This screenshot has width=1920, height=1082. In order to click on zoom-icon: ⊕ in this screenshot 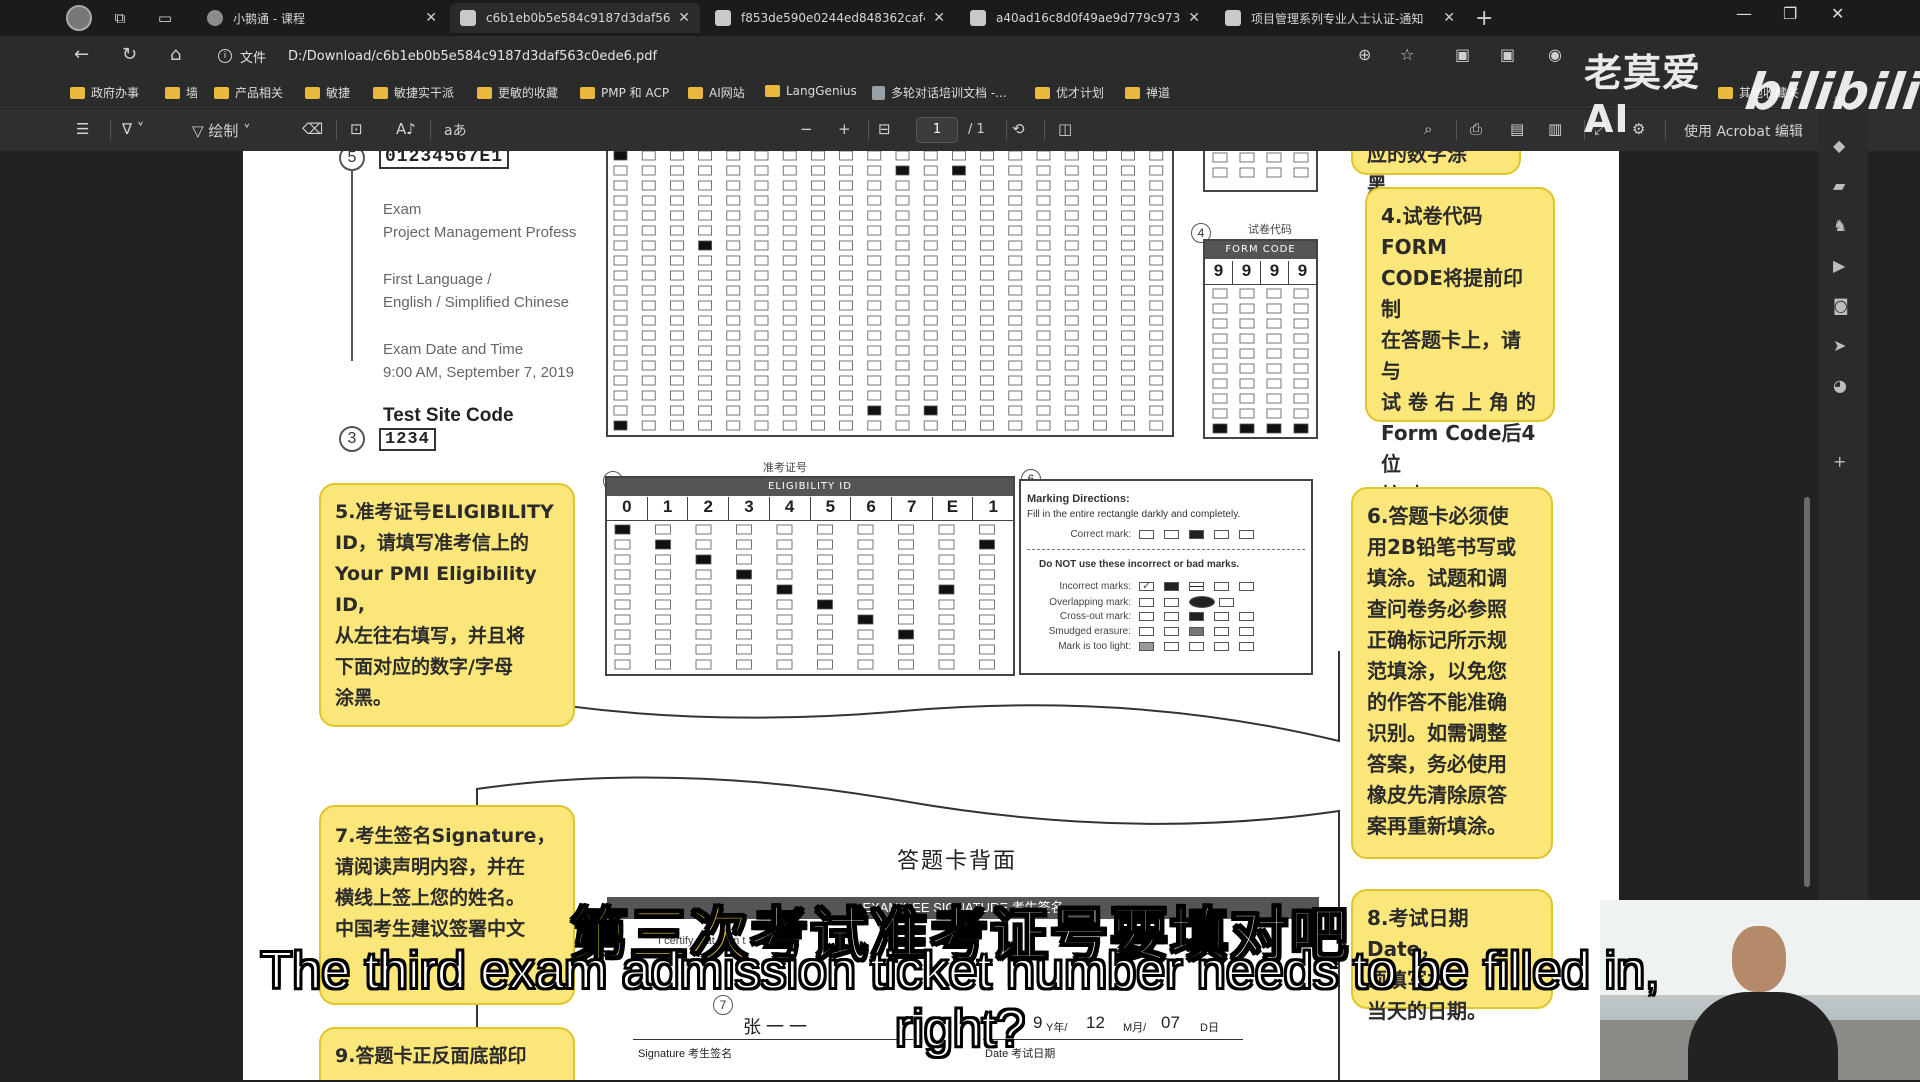, I will do `click(1364, 54)`.